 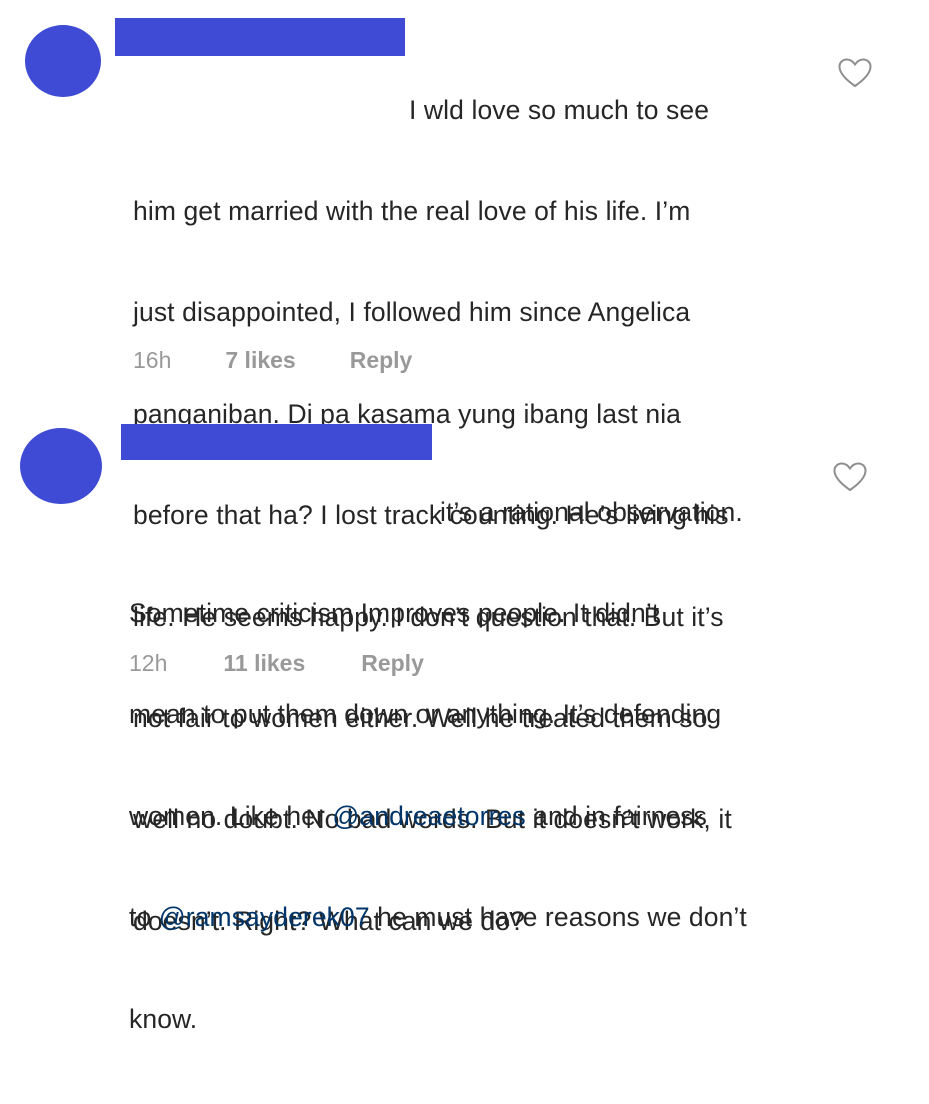 I want to click on comment-meta: 12h 11 likes Reply, so click(x=276, y=663).